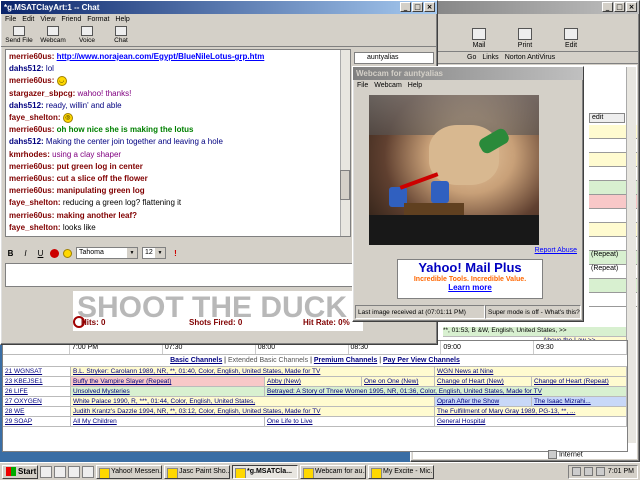 The width and height of the screenshot is (640, 480). What do you see at coordinates (40, 253) in the screenshot?
I see `underline-button: U` at bounding box center [40, 253].